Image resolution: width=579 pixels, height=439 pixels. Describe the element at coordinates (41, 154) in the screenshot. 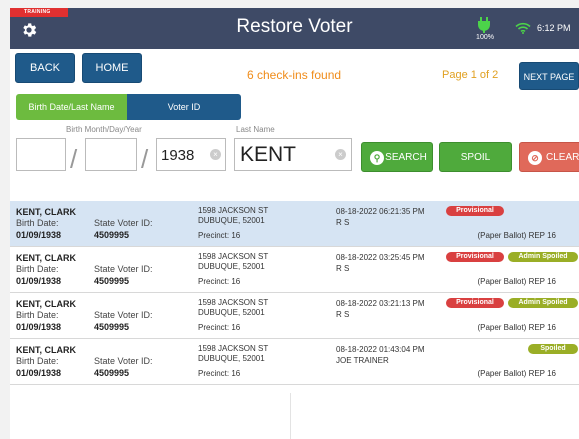

I see `birth-month-field` at that location.